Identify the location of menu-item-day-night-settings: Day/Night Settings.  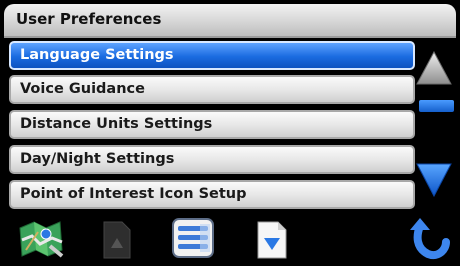
(212, 159).